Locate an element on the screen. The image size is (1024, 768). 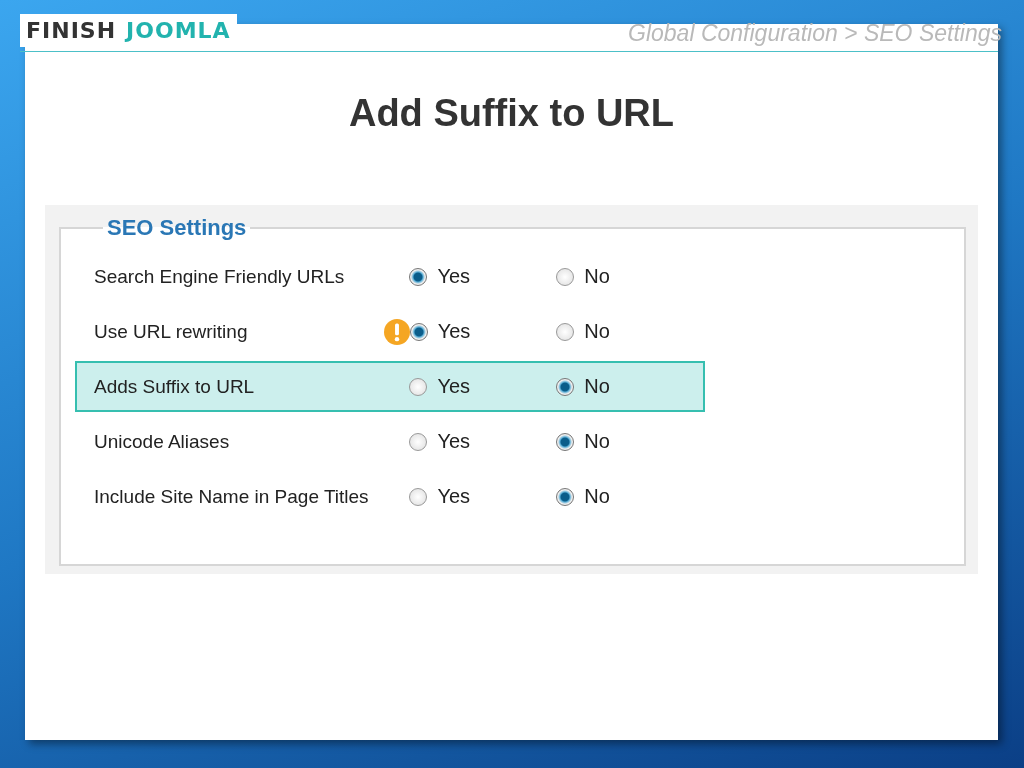
slide-title: Add Suffix to URL is located at coordinates (511, 113).